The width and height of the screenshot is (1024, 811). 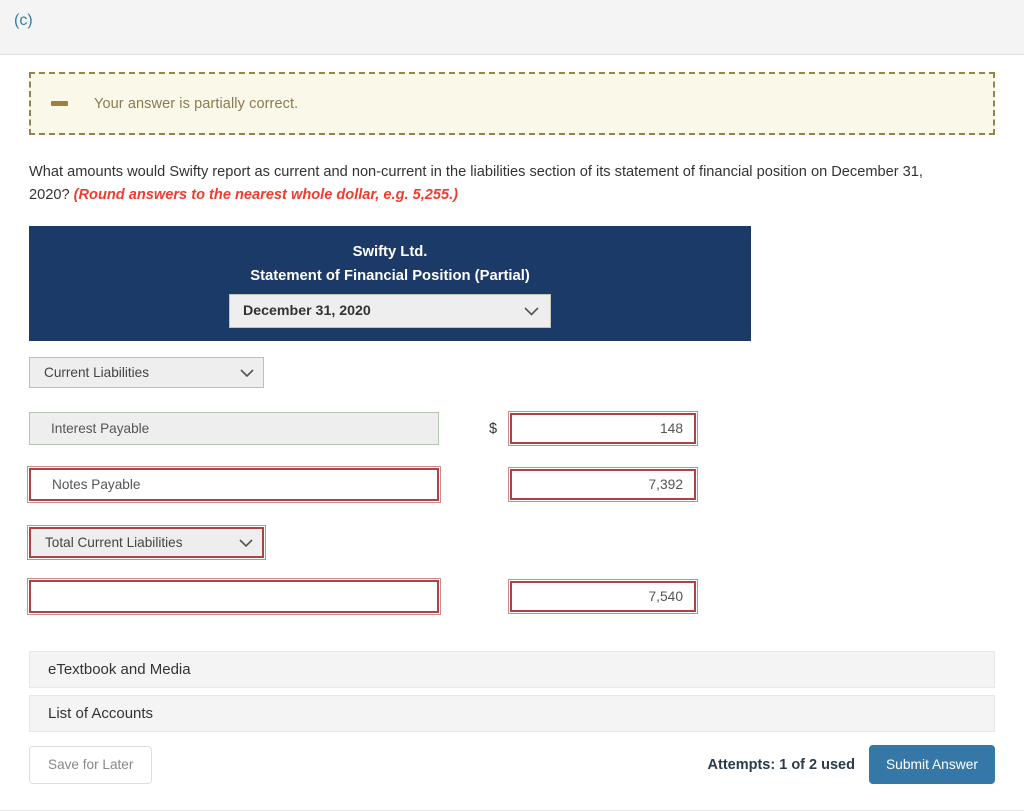 I want to click on part-label: (c), so click(x=23, y=20).